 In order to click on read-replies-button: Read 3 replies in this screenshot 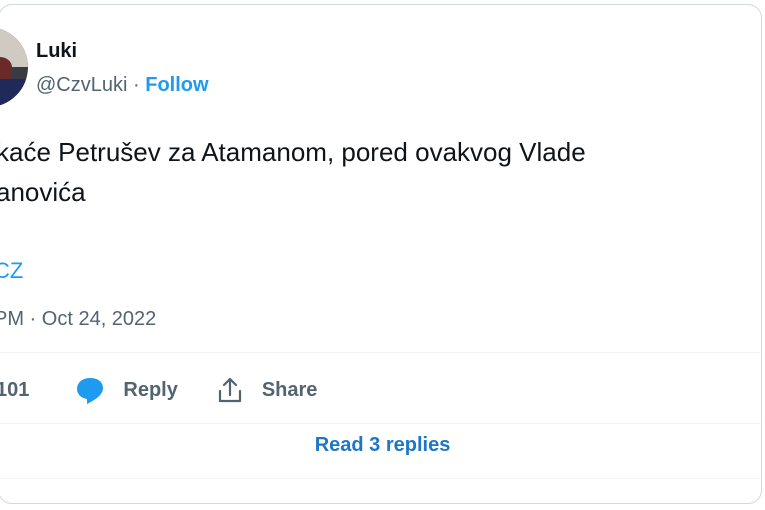, I will do `click(382, 445)`.